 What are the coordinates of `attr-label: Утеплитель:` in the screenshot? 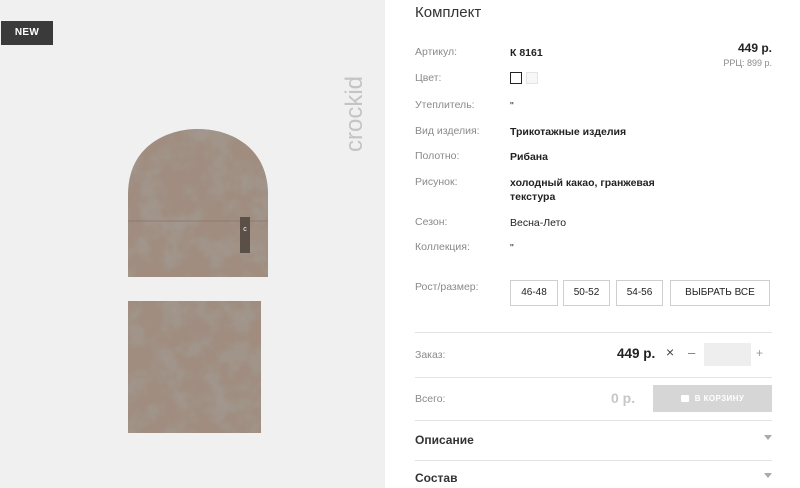 It's located at (445, 105).